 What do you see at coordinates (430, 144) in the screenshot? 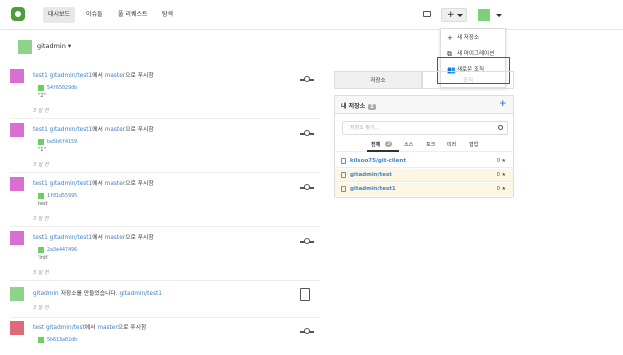
I see `filter-forks: 포크` at bounding box center [430, 144].